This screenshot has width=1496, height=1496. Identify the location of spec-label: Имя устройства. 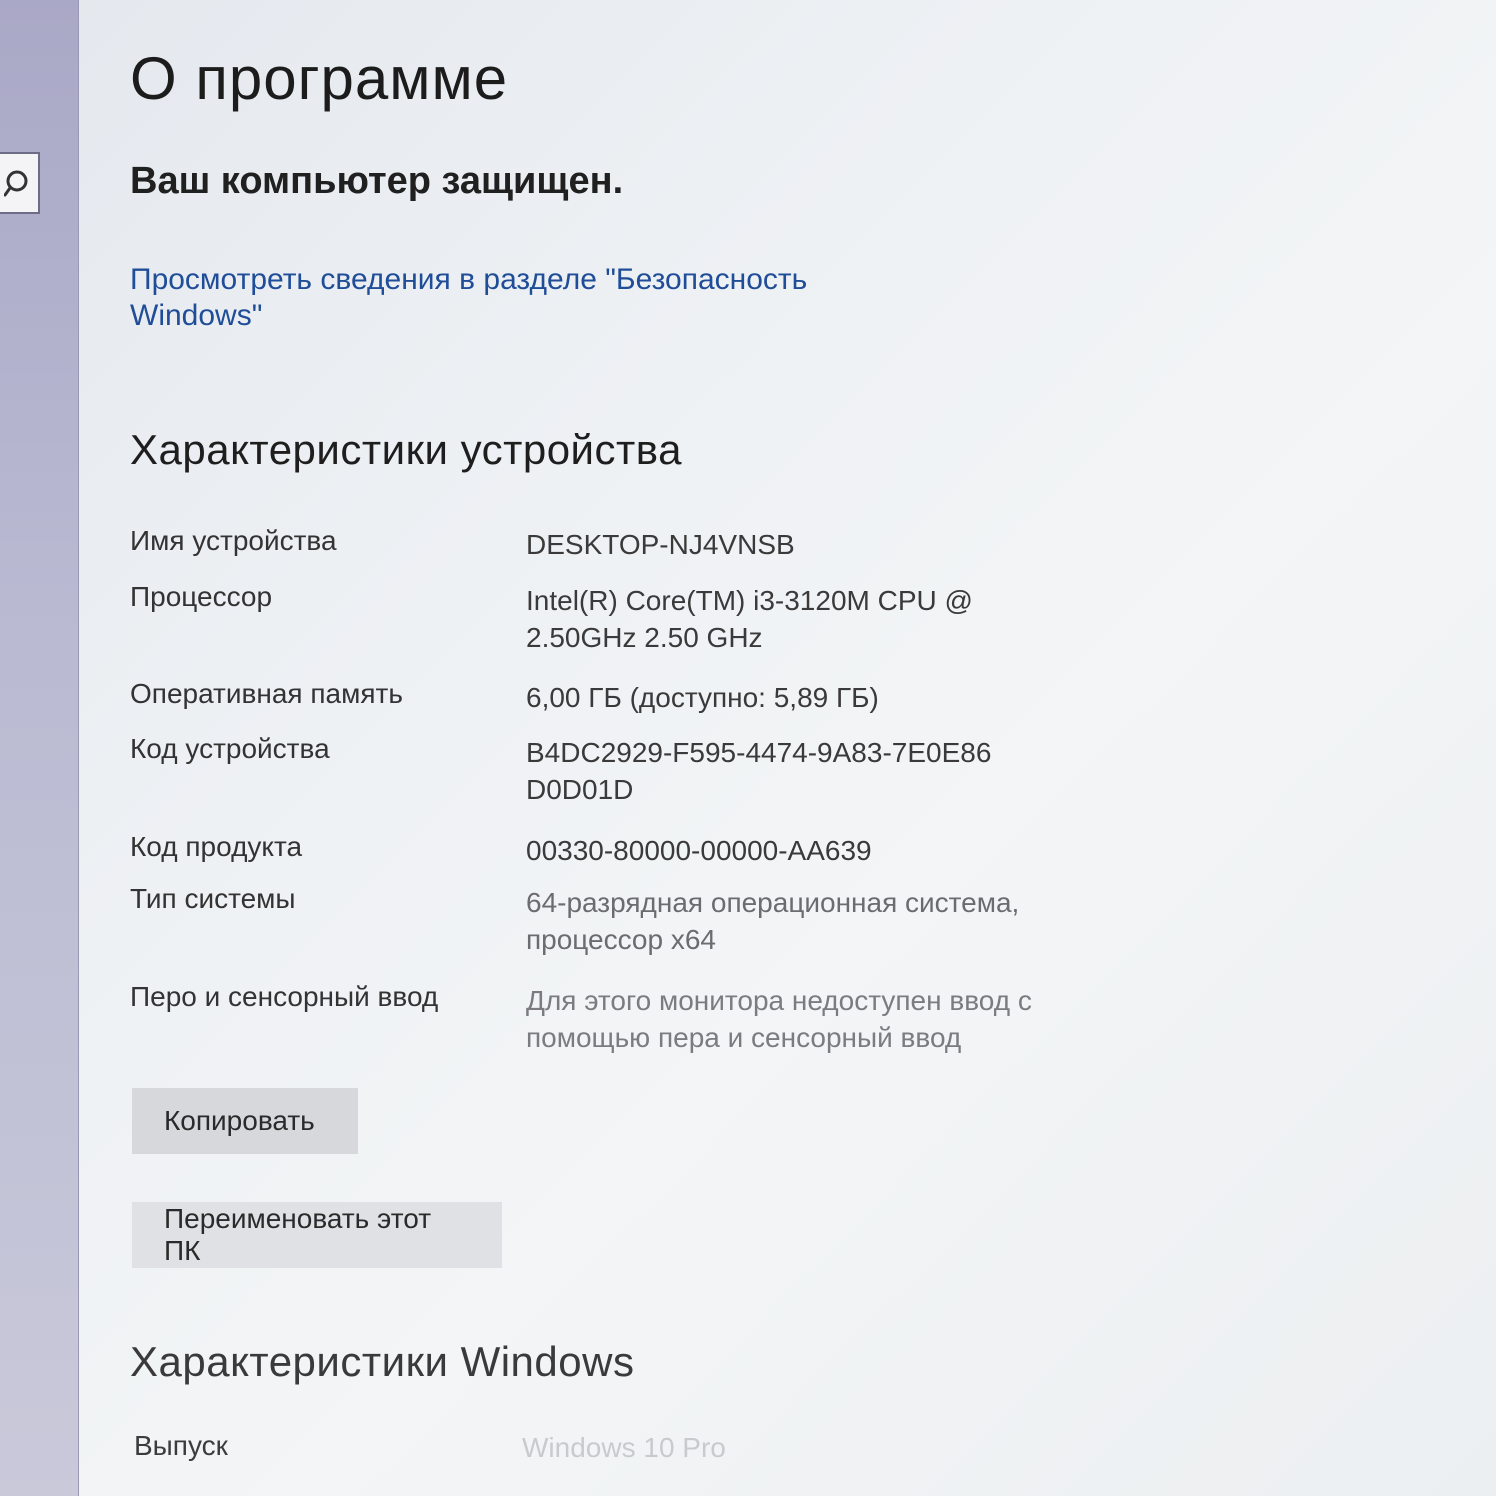
(233, 540).